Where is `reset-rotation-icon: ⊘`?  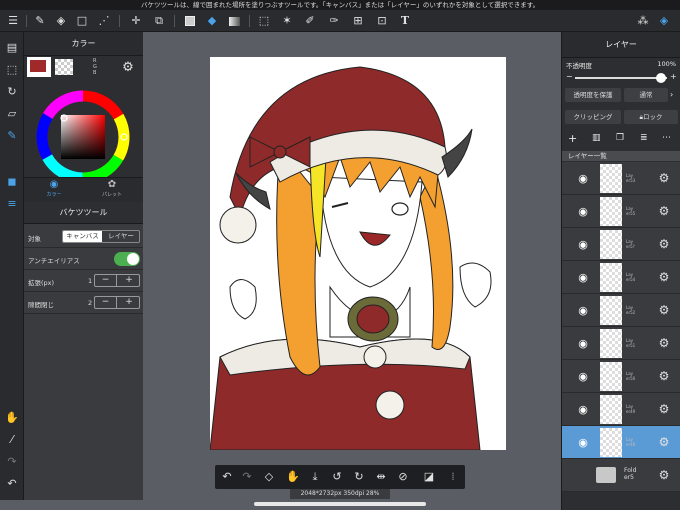 reset-rotation-icon: ⊘ is located at coordinates (403, 477).